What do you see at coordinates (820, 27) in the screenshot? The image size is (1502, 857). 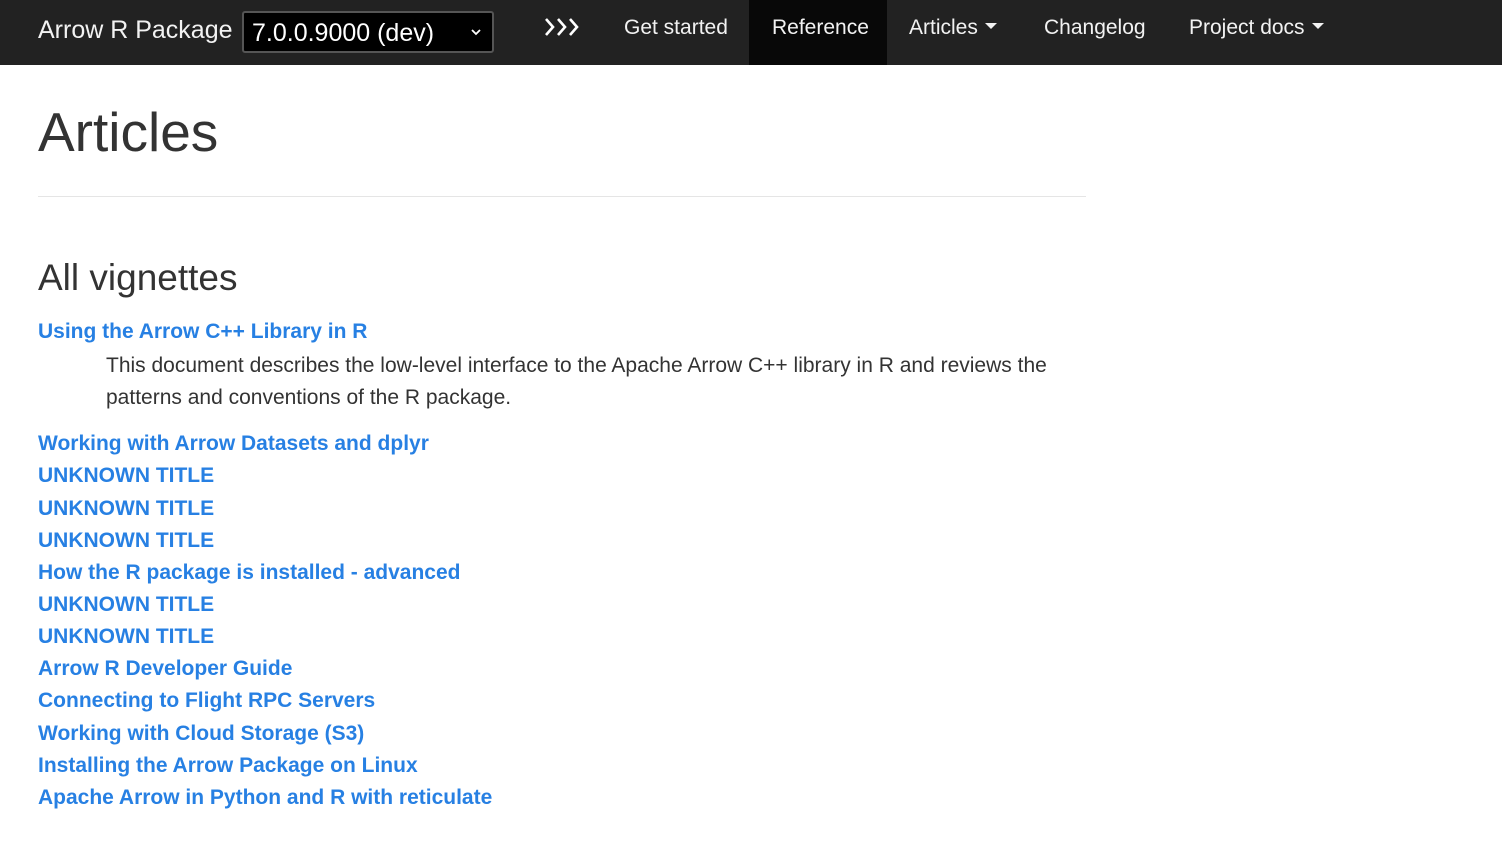 I see `nav-reference-label: Reference` at bounding box center [820, 27].